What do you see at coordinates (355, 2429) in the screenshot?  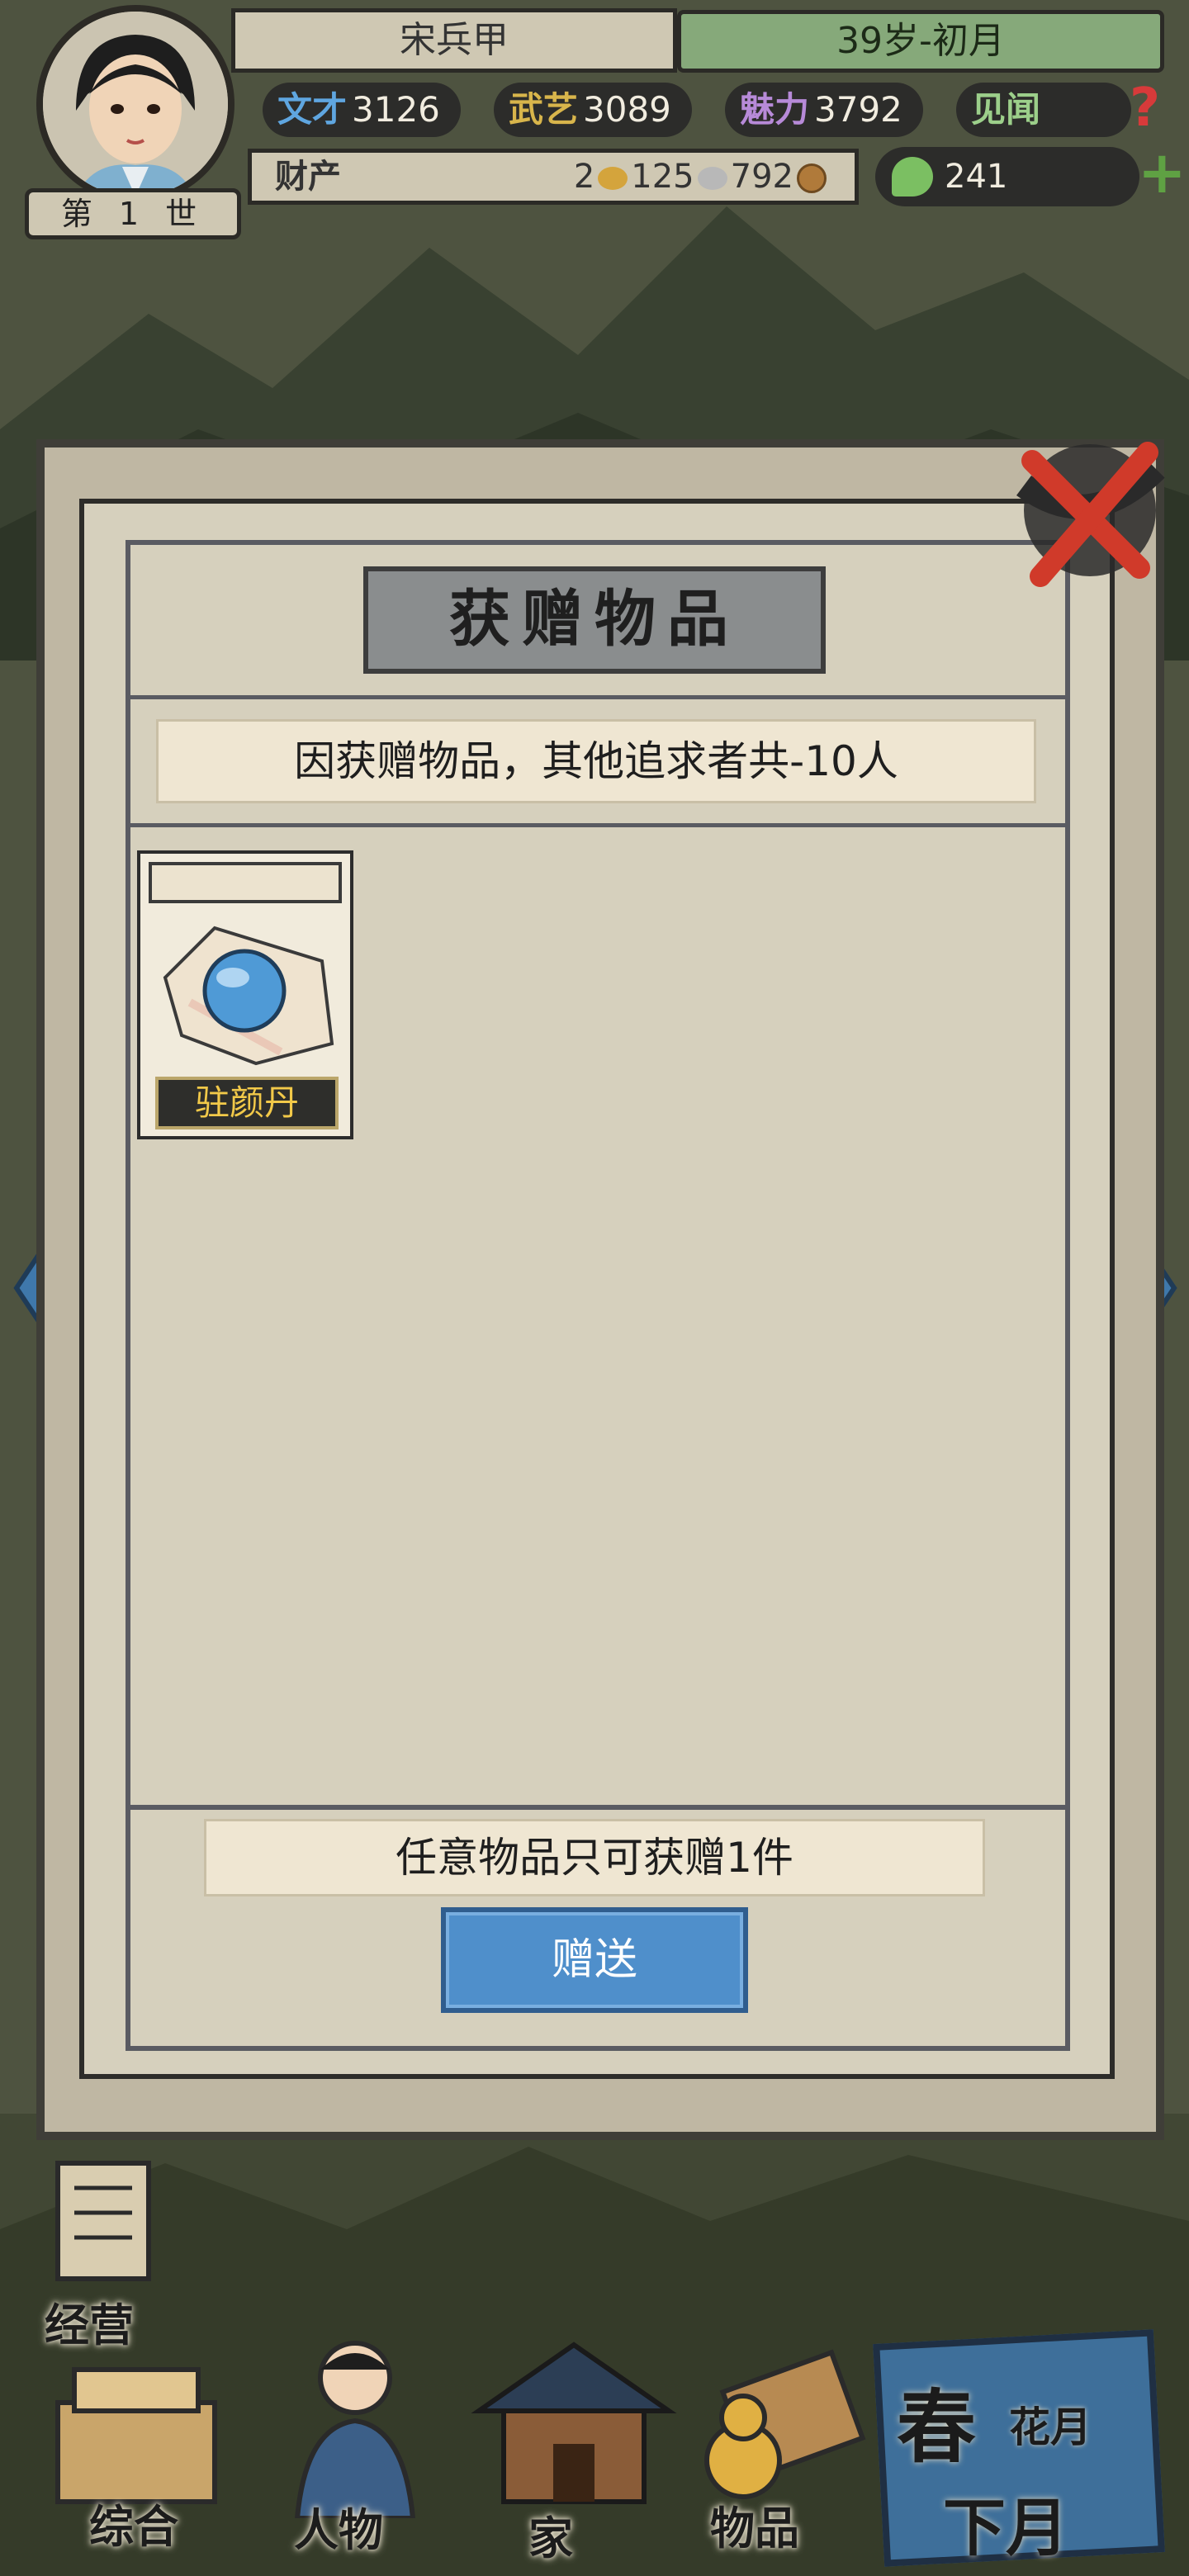 I see `person-icon` at bounding box center [355, 2429].